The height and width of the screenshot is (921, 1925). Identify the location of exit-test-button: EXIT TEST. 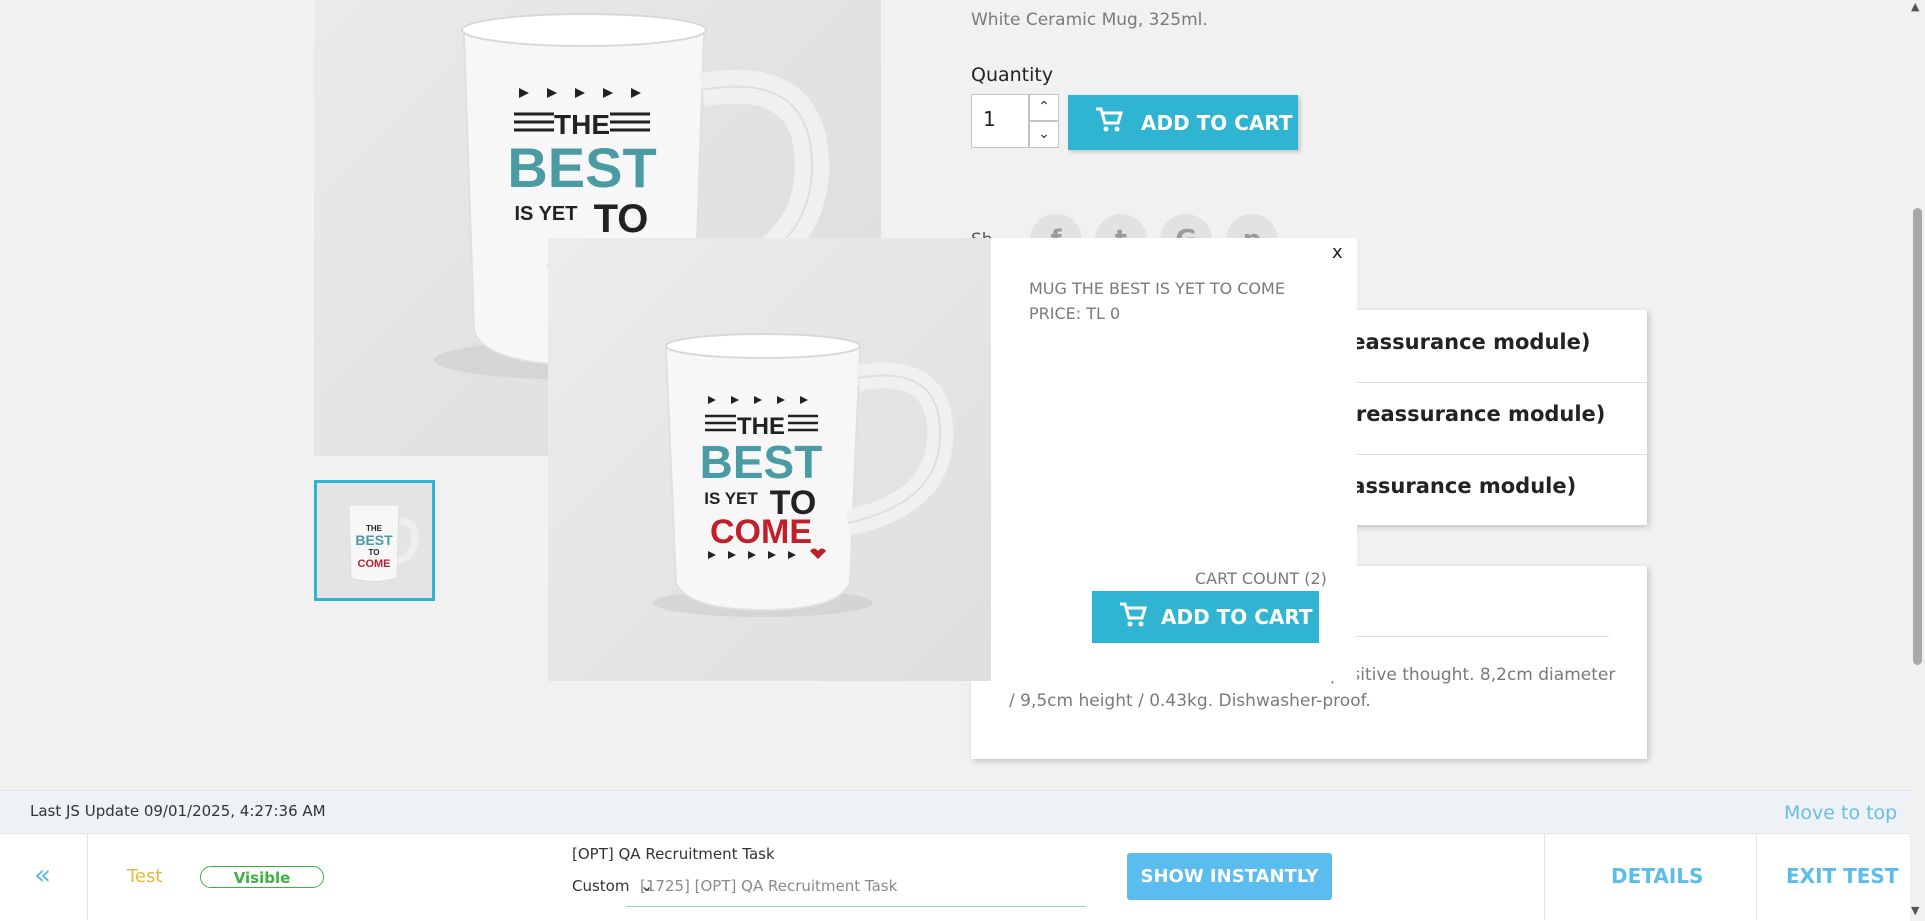
(1842, 876).